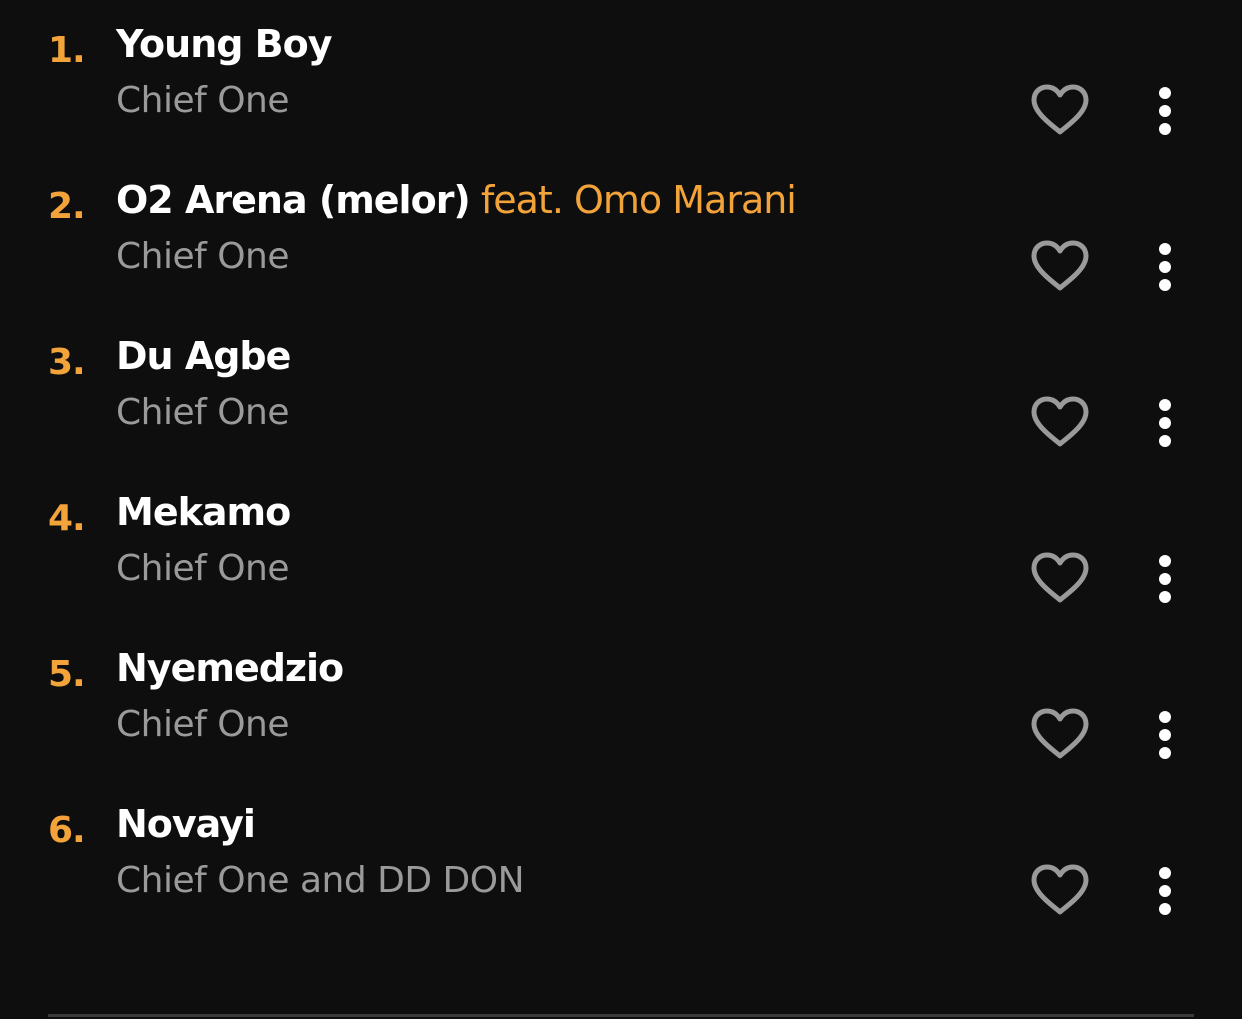 Image resolution: width=1242 pixels, height=1019 pixels. I want to click on track-title-line: Novayi, so click(186, 824).